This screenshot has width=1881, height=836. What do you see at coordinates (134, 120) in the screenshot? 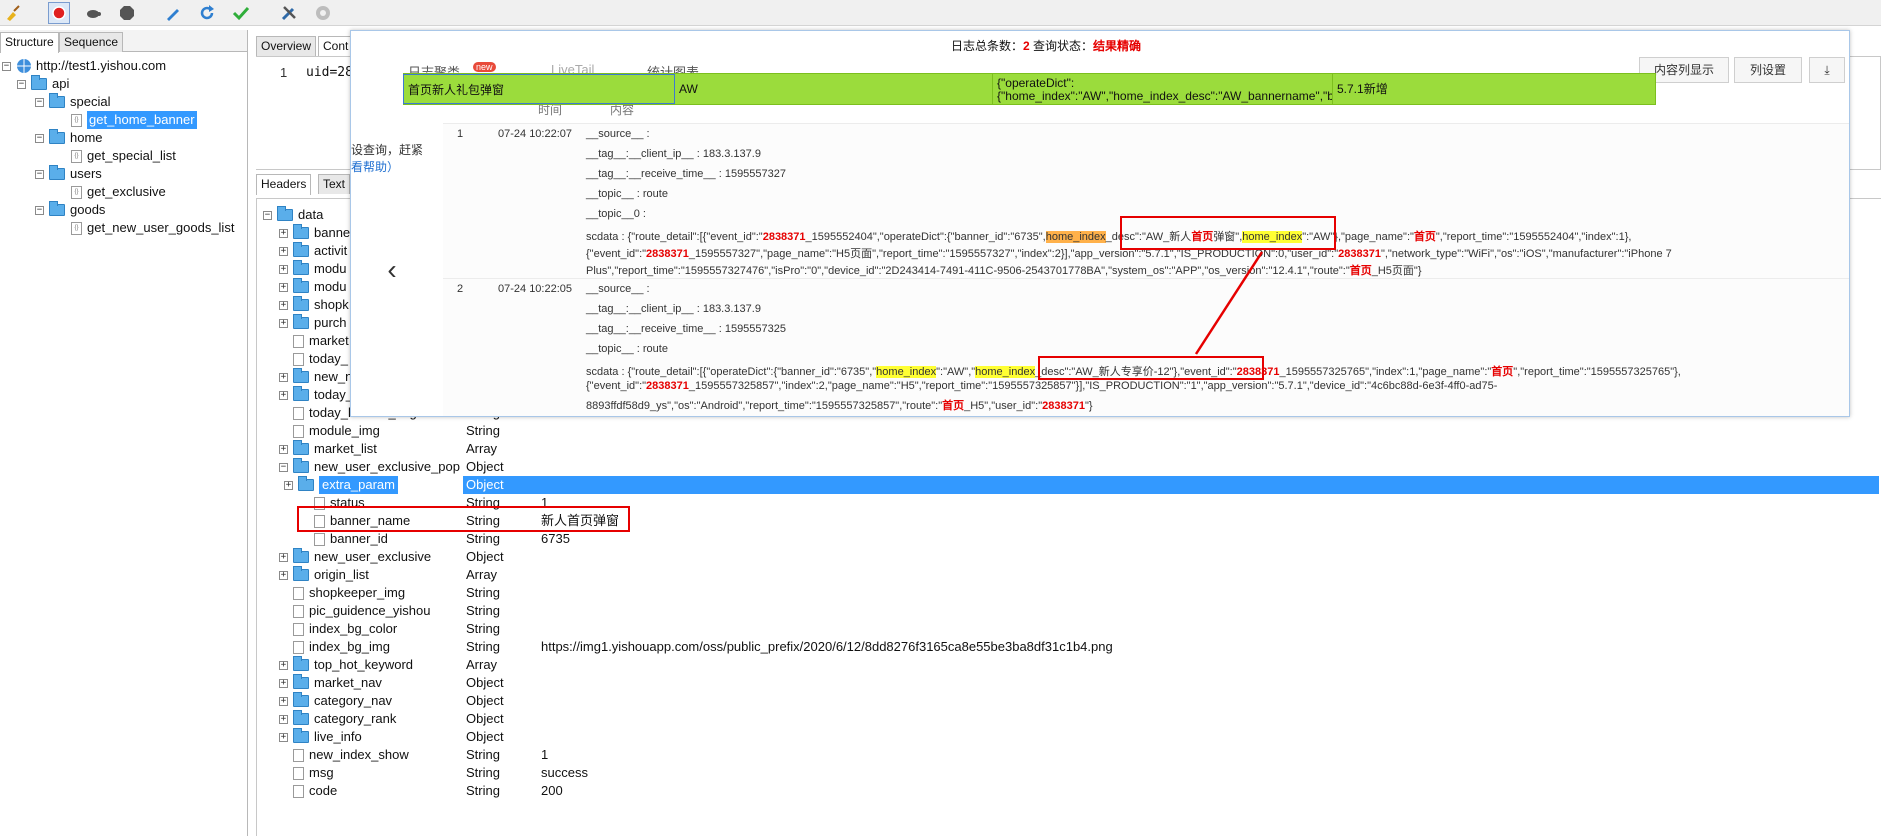
I see `tree-node-get-home-banner: {} get_home_banner` at bounding box center [134, 120].